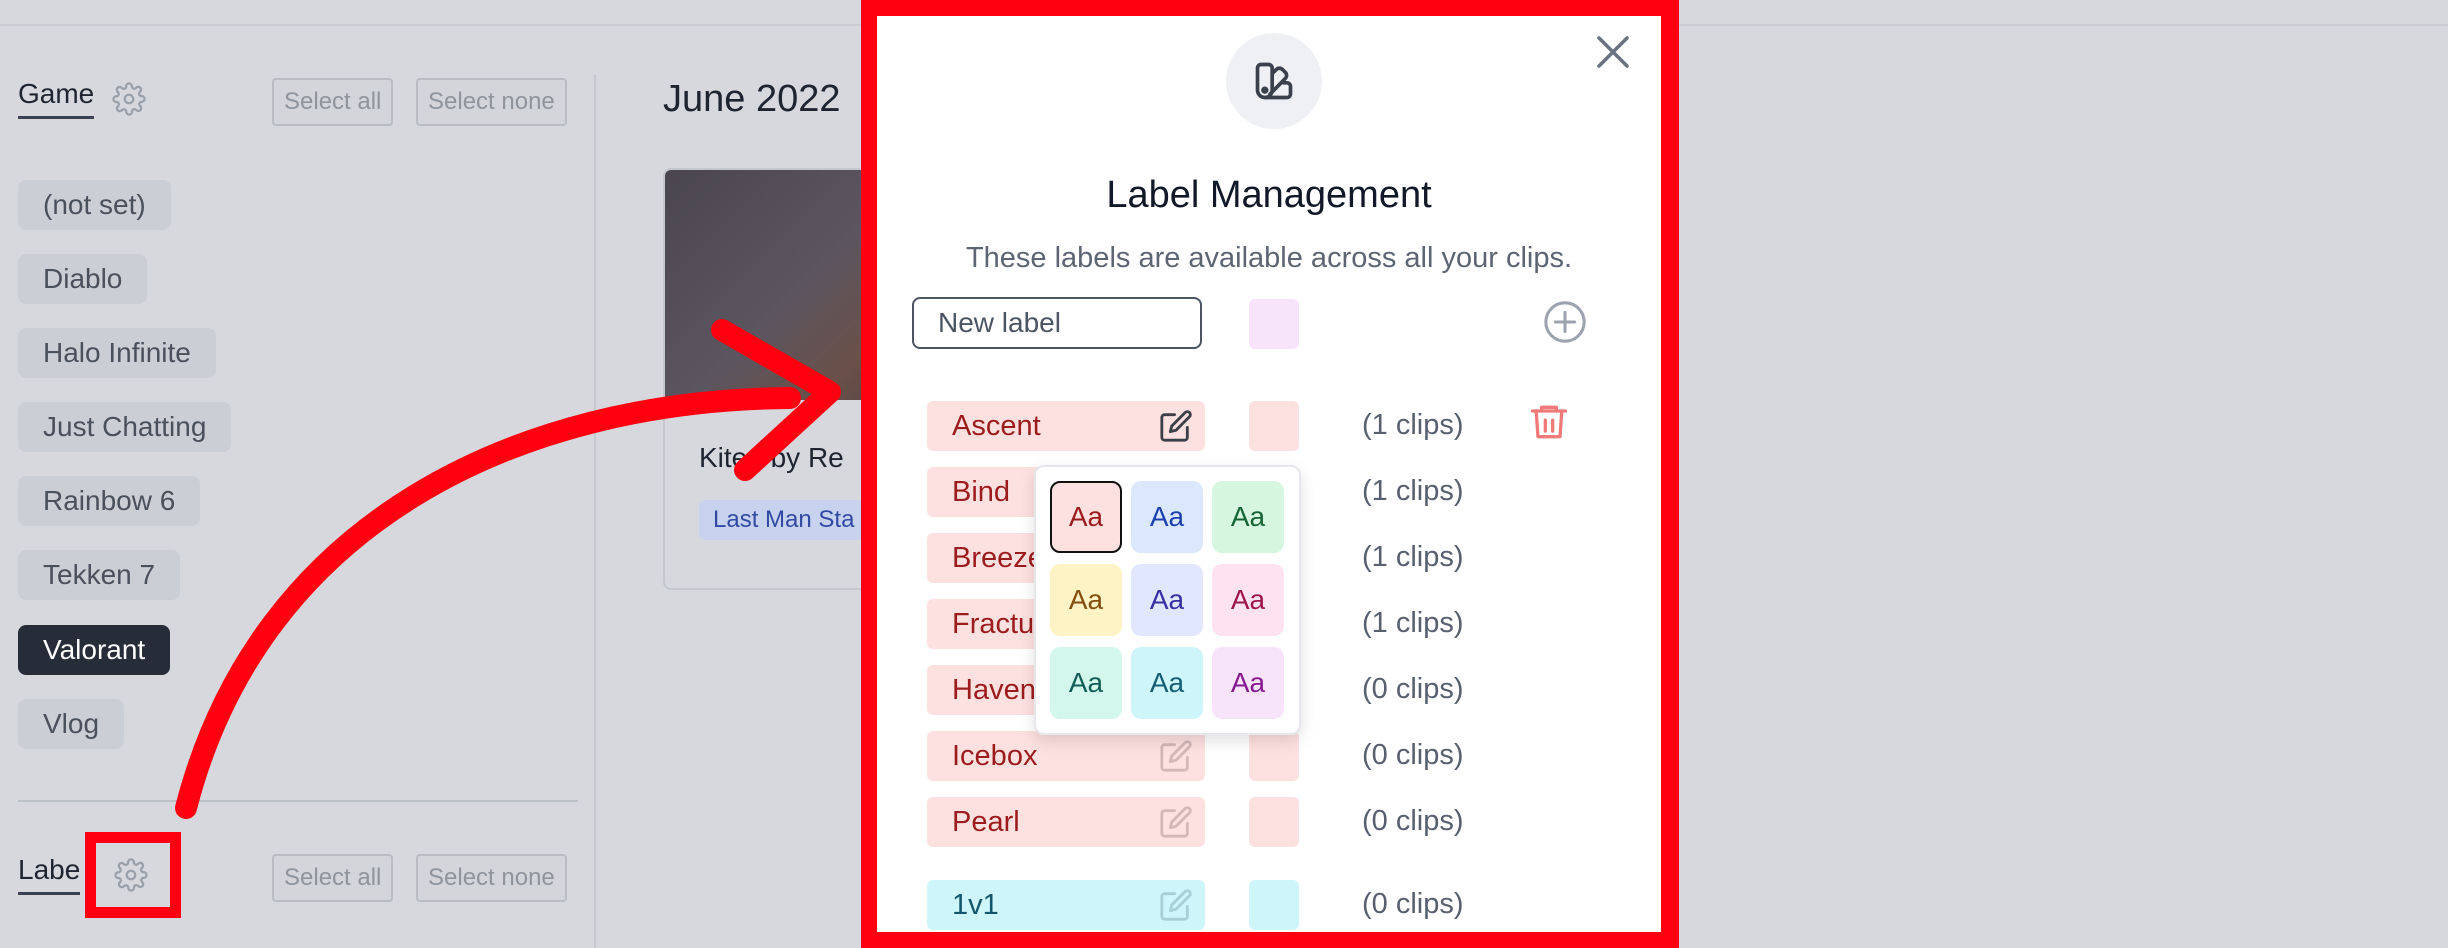  What do you see at coordinates (1269, 195) in the screenshot?
I see `modal-title: Label Management` at bounding box center [1269, 195].